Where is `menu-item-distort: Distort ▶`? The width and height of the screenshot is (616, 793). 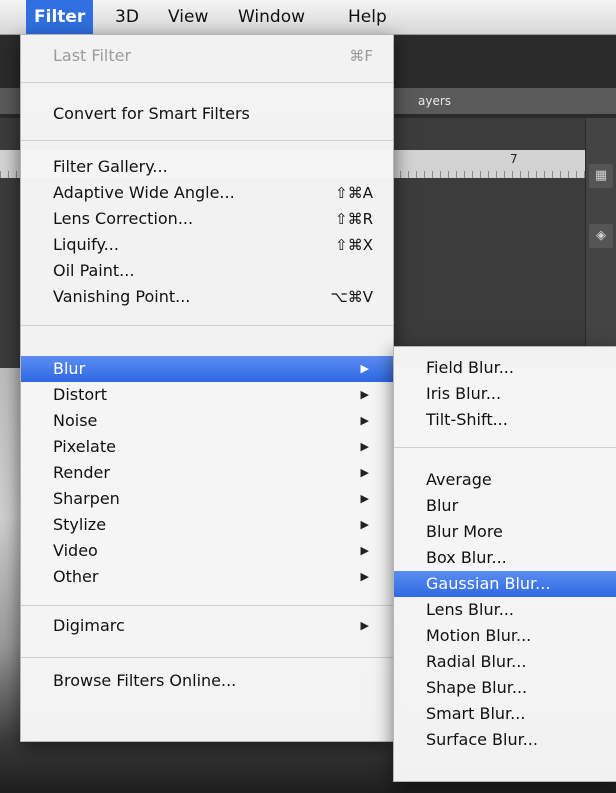
menu-item-distort: Distort ▶ is located at coordinates (207, 395).